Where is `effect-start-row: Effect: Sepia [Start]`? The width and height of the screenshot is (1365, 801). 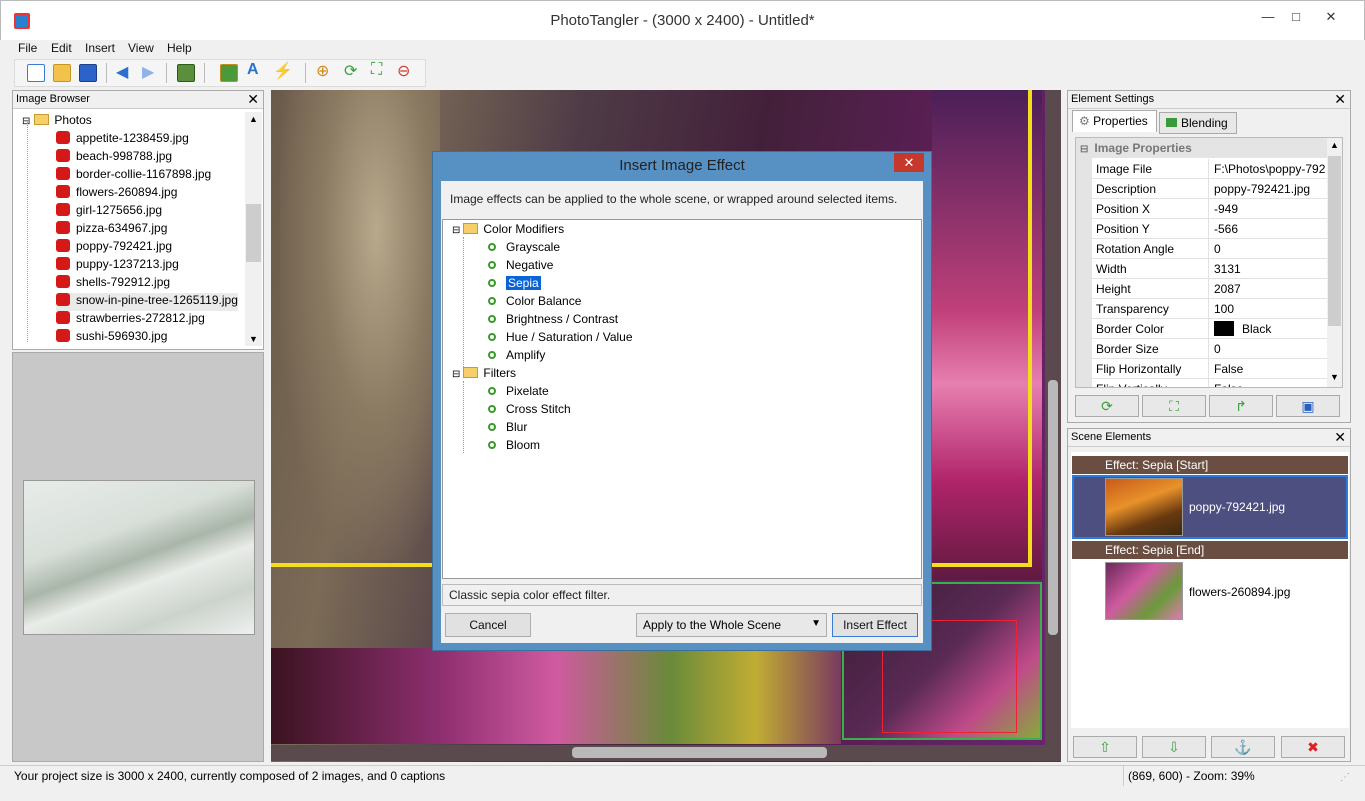
effect-start-row: Effect: Sepia [Start] is located at coordinates (1210, 465).